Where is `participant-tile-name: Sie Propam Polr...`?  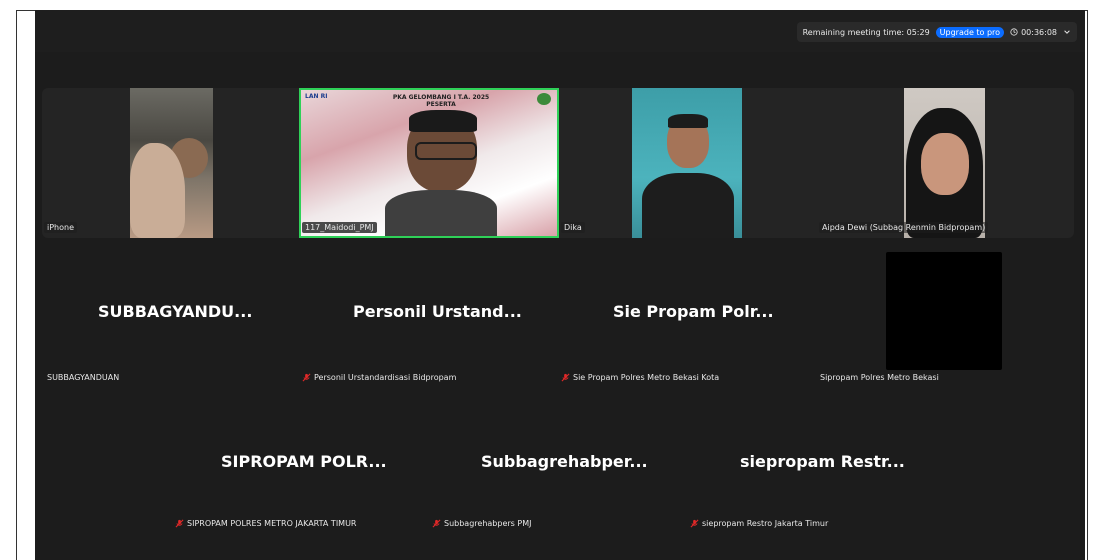 participant-tile-name: Sie Propam Polr... is located at coordinates (693, 311).